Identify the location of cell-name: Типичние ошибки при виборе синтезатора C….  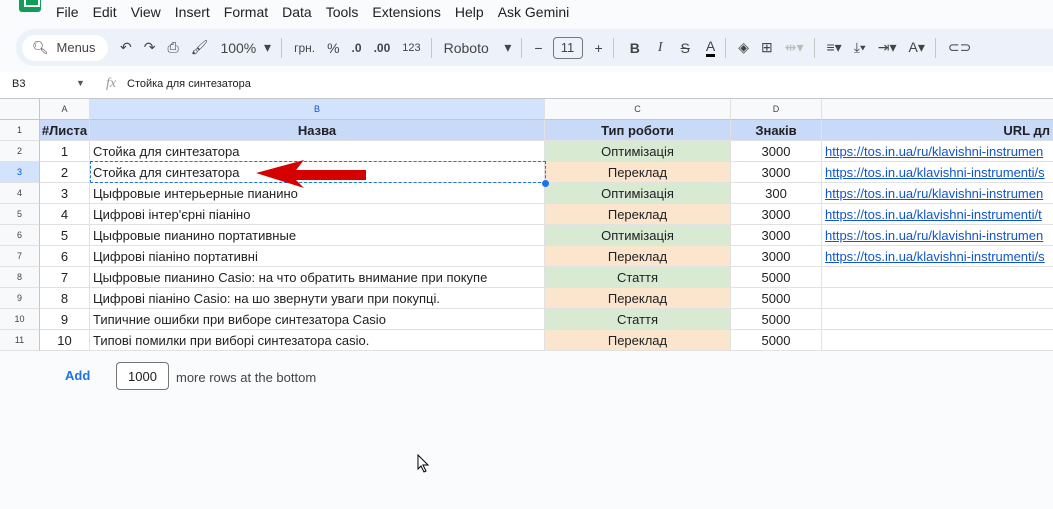
(317, 319).